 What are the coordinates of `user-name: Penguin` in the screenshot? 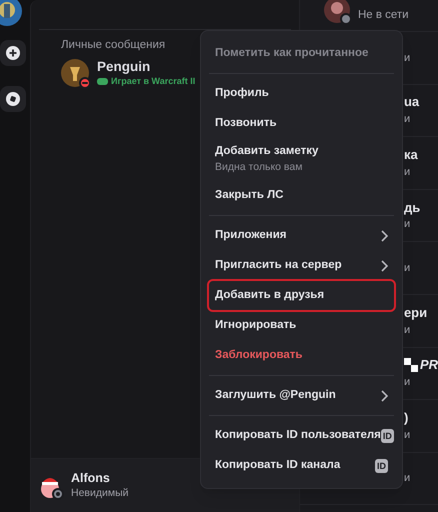 It's located at (124, 67).